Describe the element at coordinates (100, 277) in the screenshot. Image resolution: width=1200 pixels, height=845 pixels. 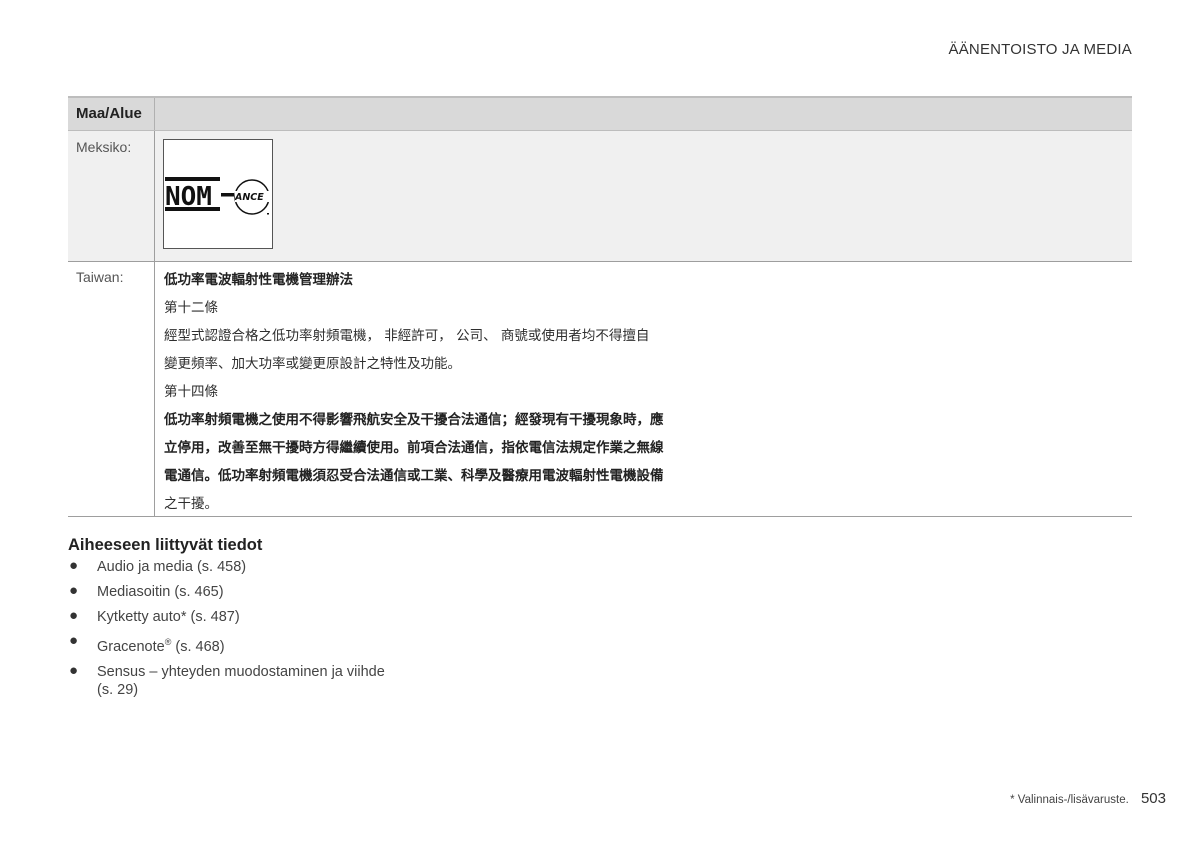
I see `country-label: Taiwan:` at that location.